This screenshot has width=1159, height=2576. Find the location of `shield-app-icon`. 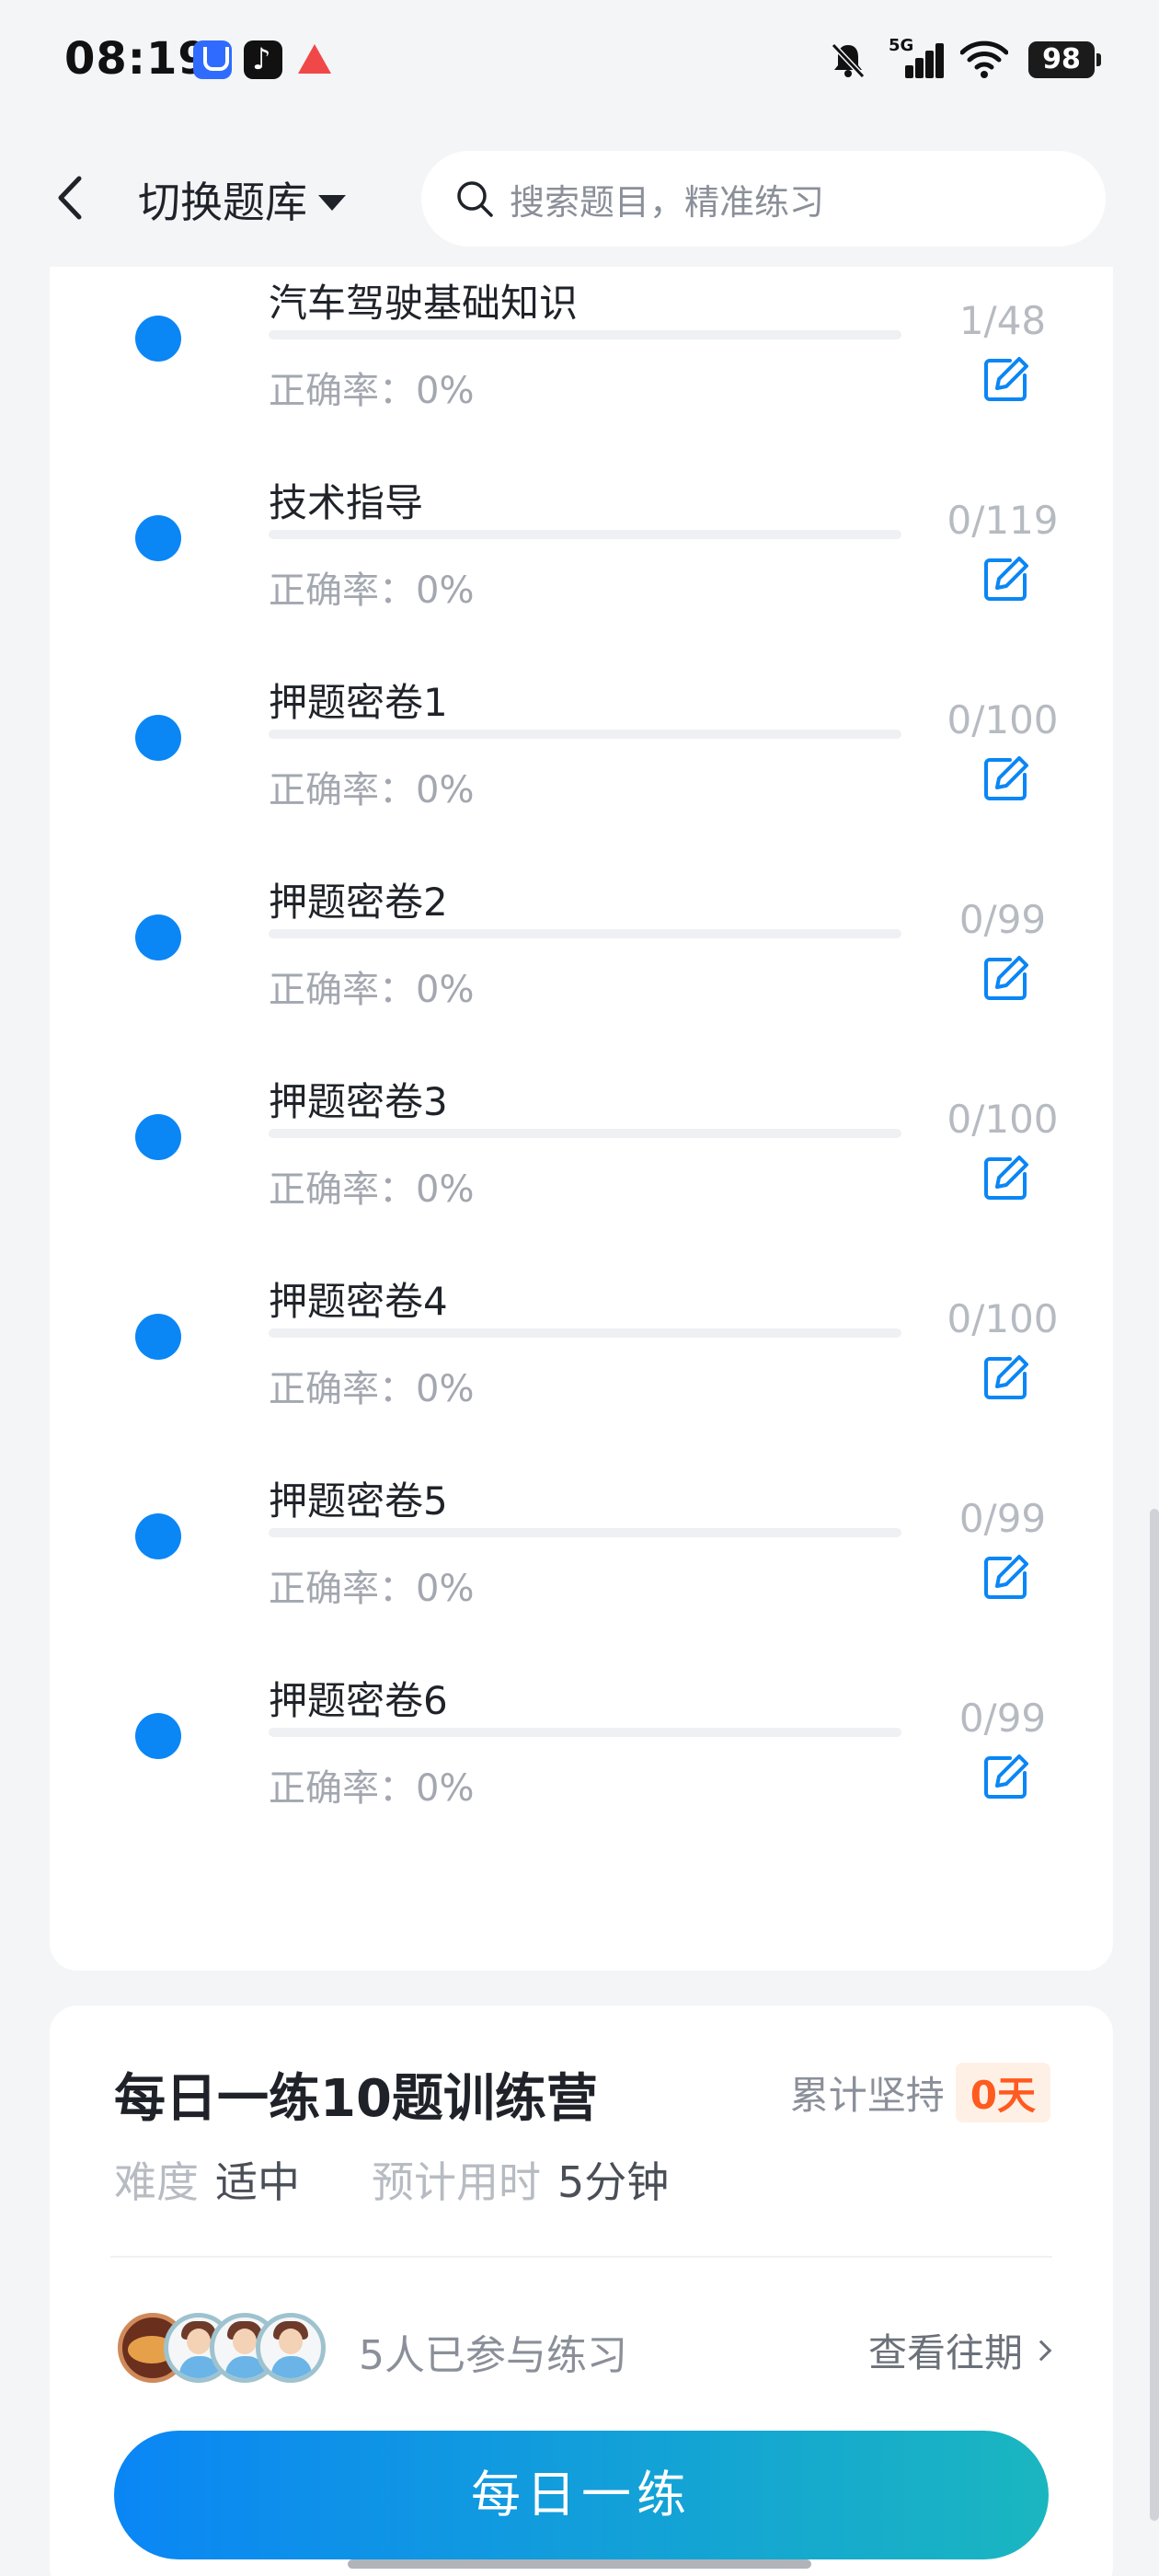

shield-app-icon is located at coordinates (212, 59).